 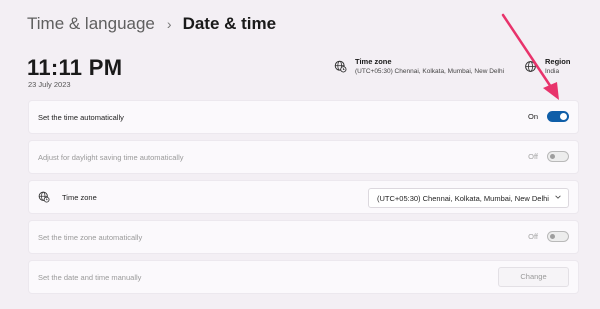 I want to click on timezone-info-title: Time zone, so click(x=373, y=61).